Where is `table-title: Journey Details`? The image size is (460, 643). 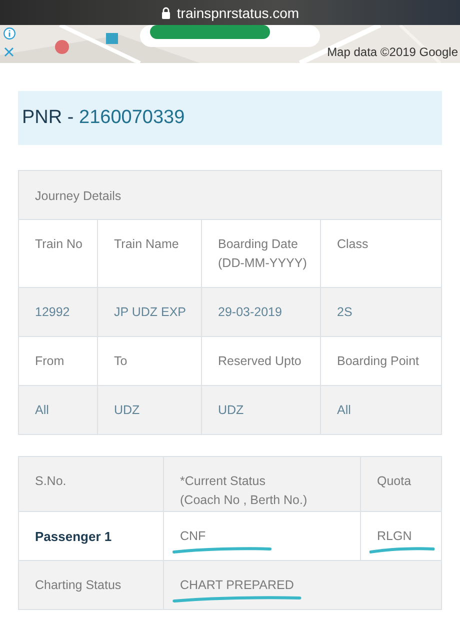
table-title: Journey Details is located at coordinates (230, 195).